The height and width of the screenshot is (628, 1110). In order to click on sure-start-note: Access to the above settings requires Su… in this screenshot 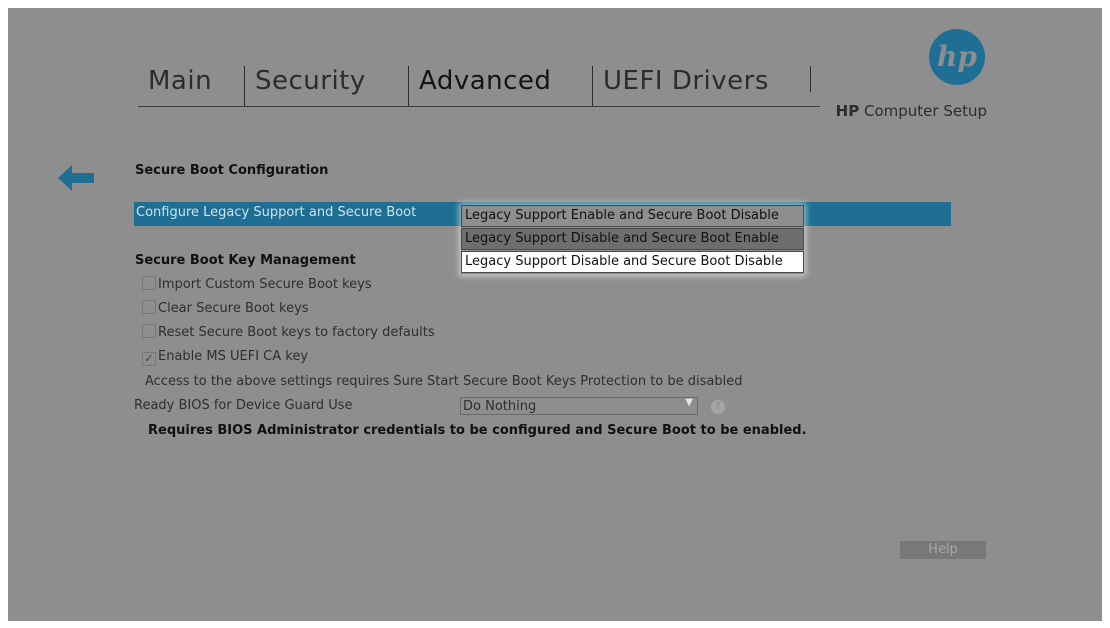, I will do `click(444, 381)`.